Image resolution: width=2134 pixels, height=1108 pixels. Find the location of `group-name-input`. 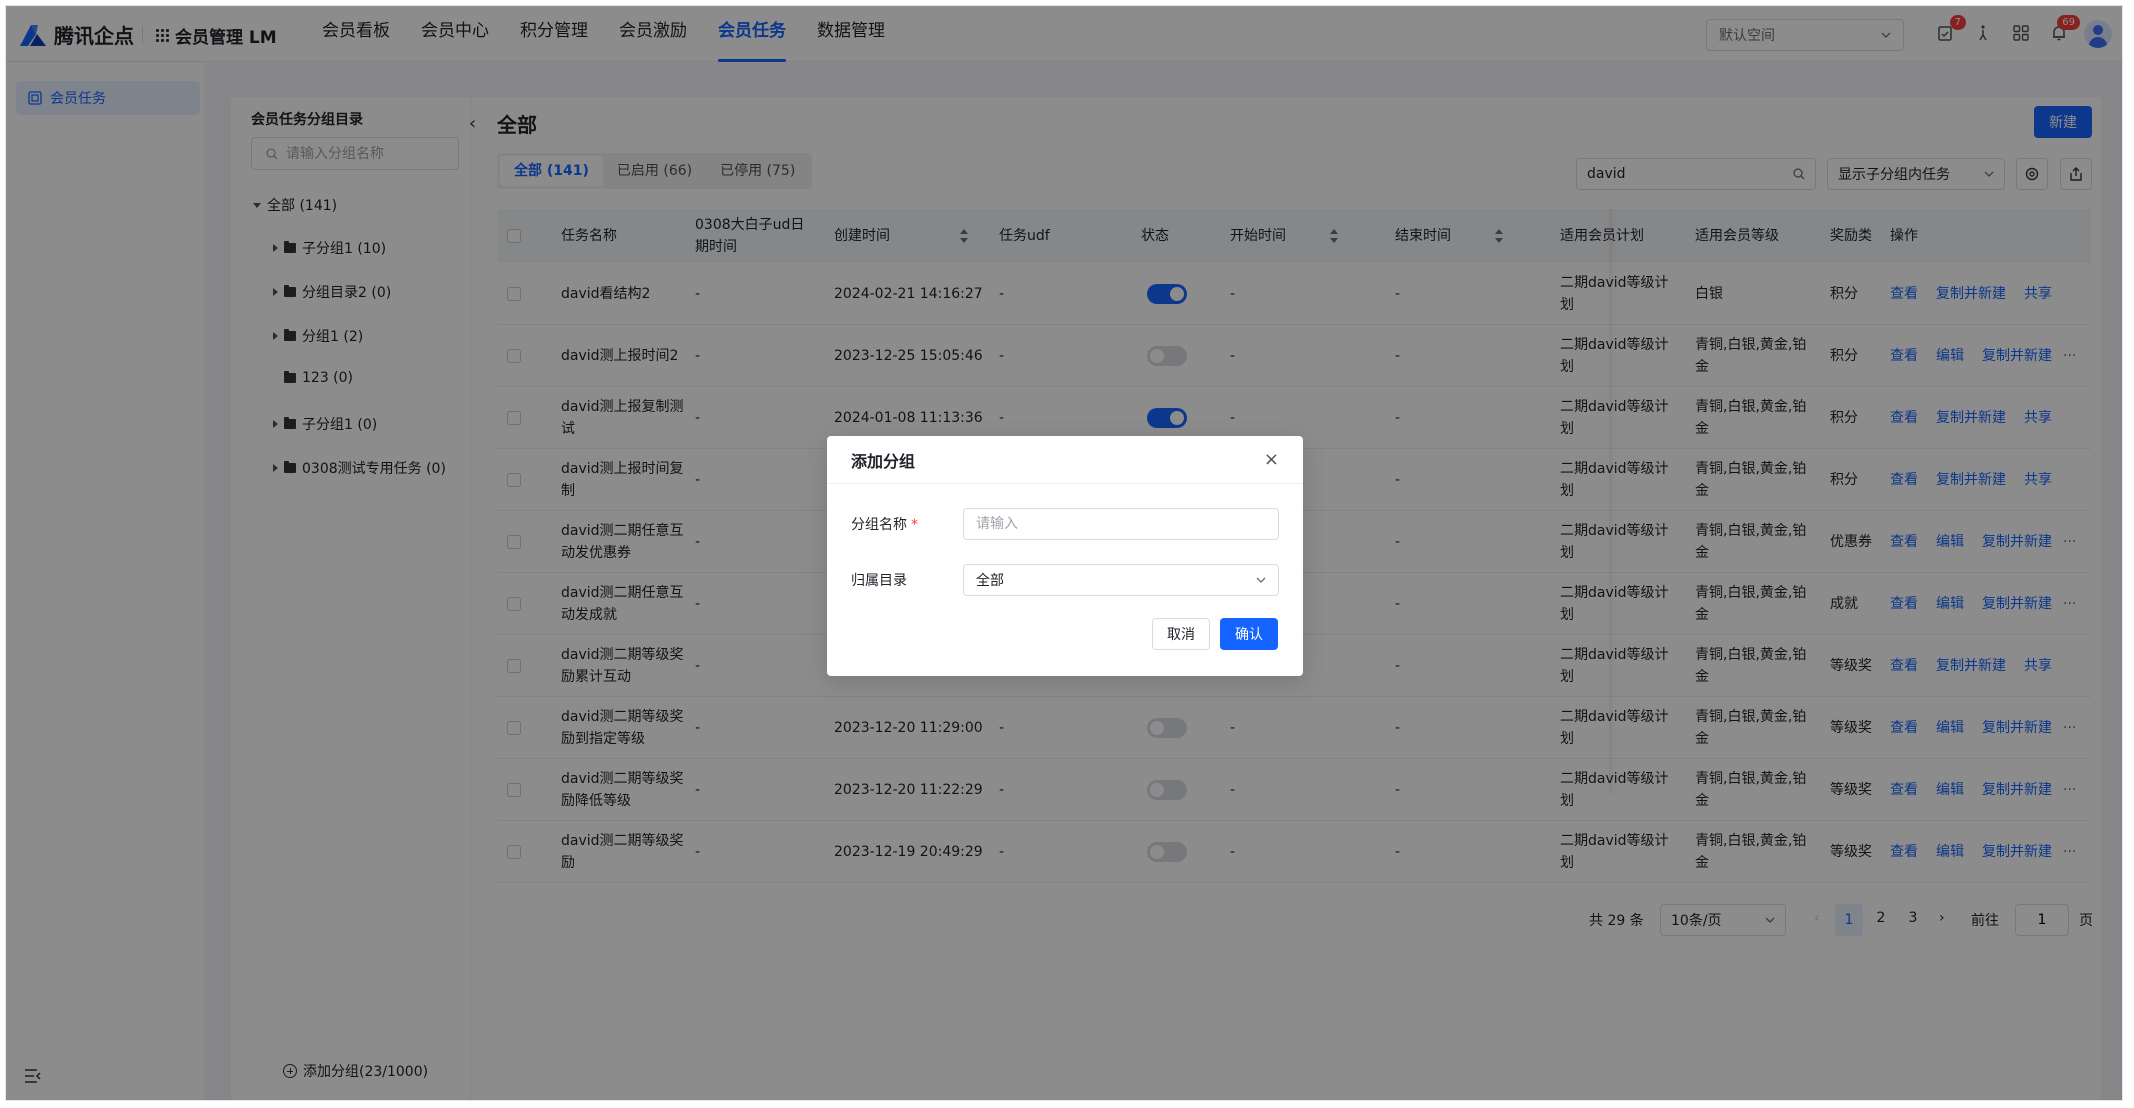

group-name-input is located at coordinates (1121, 524).